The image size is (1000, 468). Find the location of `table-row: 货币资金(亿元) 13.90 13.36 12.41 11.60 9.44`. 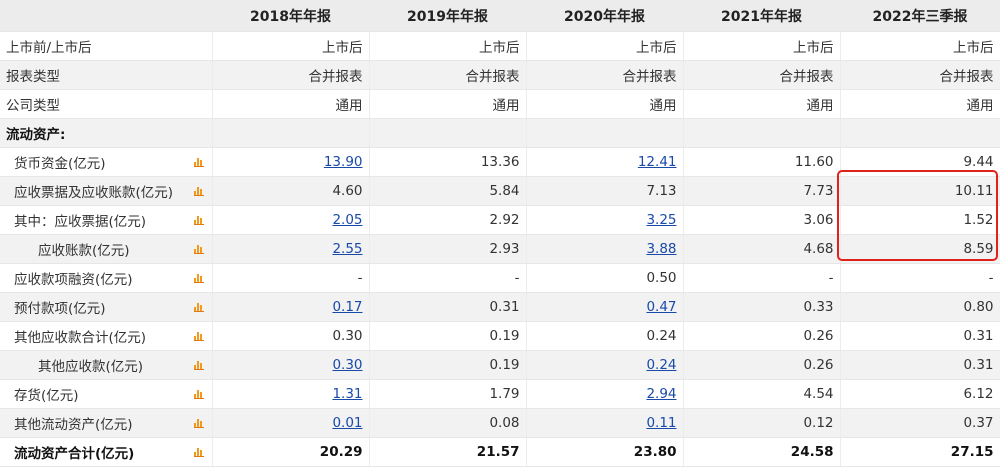

table-row: 货币资金(亿元) 13.90 13.36 12.41 11.60 9.44 is located at coordinates (500, 162).